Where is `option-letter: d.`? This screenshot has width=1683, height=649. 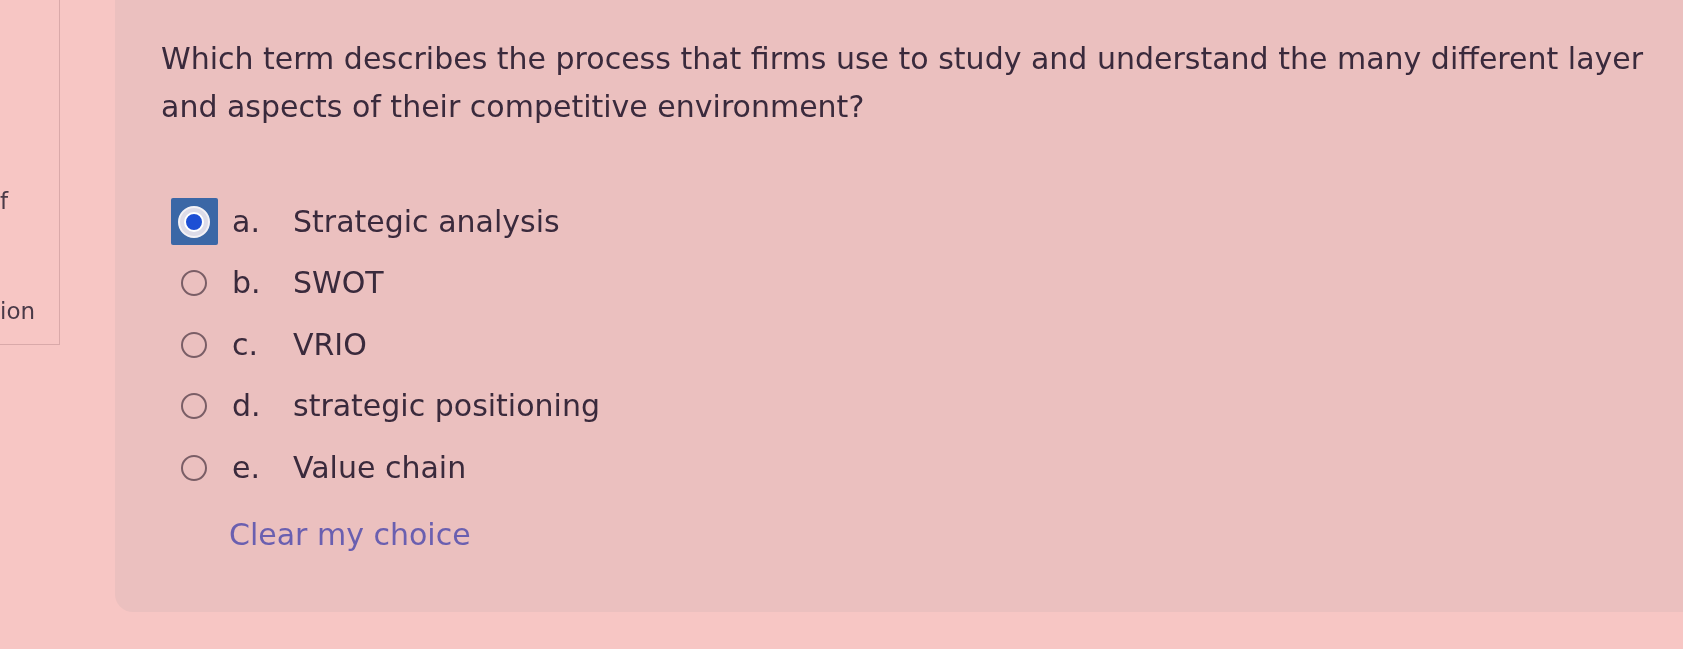 option-letter: d. is located at coordinates (247, 406).